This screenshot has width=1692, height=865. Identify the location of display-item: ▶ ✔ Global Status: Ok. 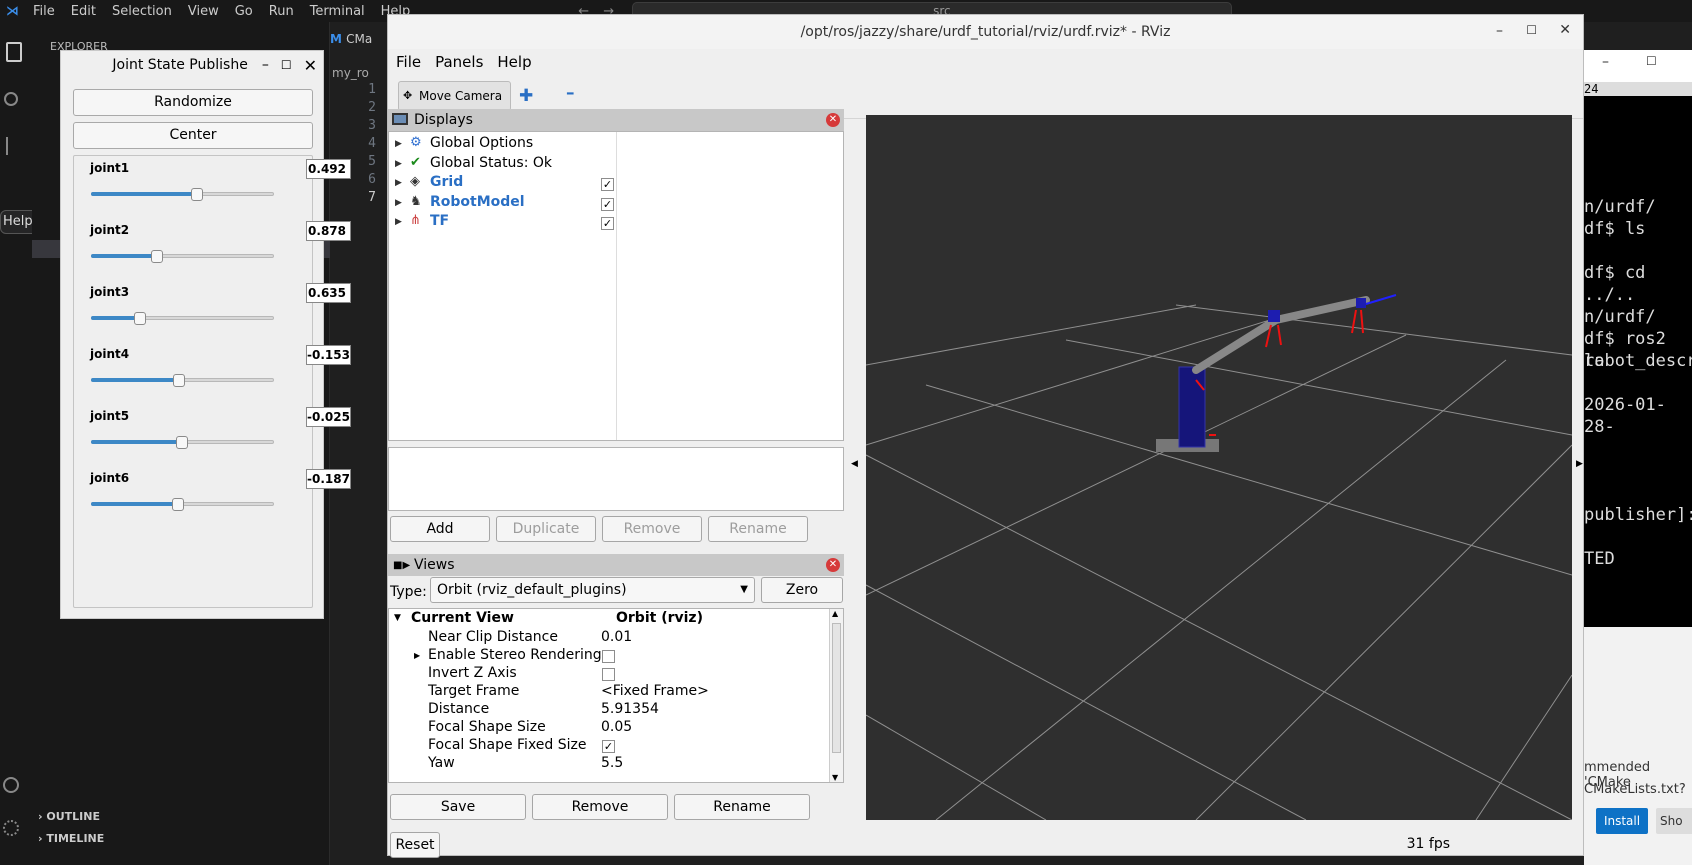
(616, 165).